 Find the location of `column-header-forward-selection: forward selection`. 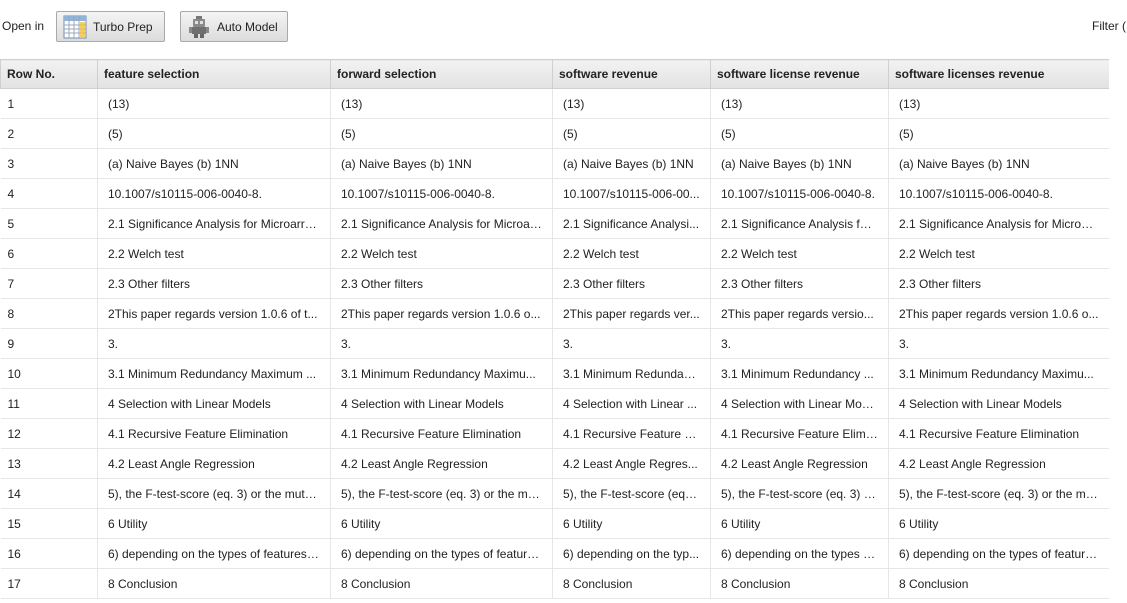

column-header-forward-selection: forward selection is located at coordinates (441, 74).